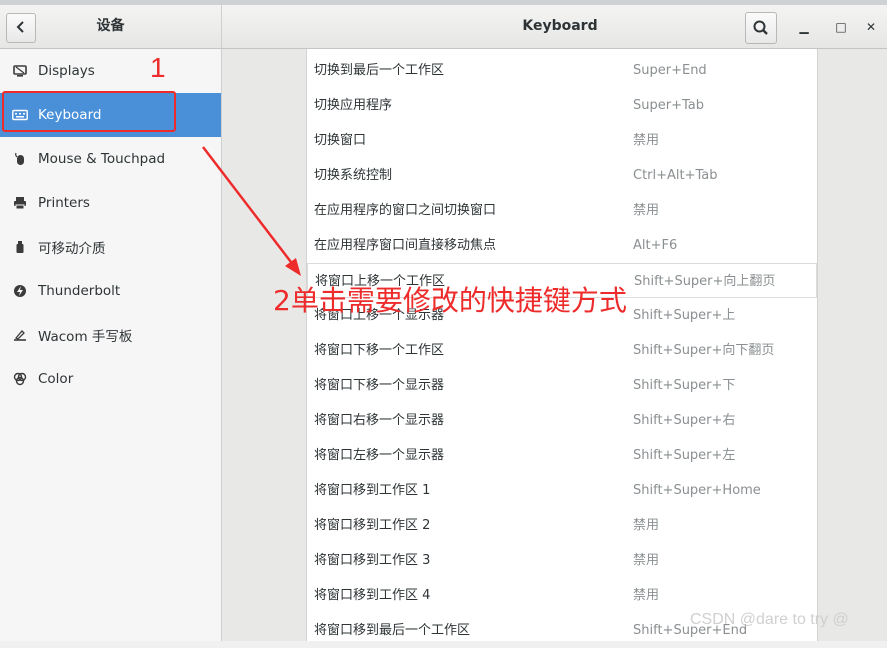 Image resolution: width=887 pixels, height=648 pixels. I want to click on shortcut-row: 切换应用程序 Super+Tab, so click(562, 105).